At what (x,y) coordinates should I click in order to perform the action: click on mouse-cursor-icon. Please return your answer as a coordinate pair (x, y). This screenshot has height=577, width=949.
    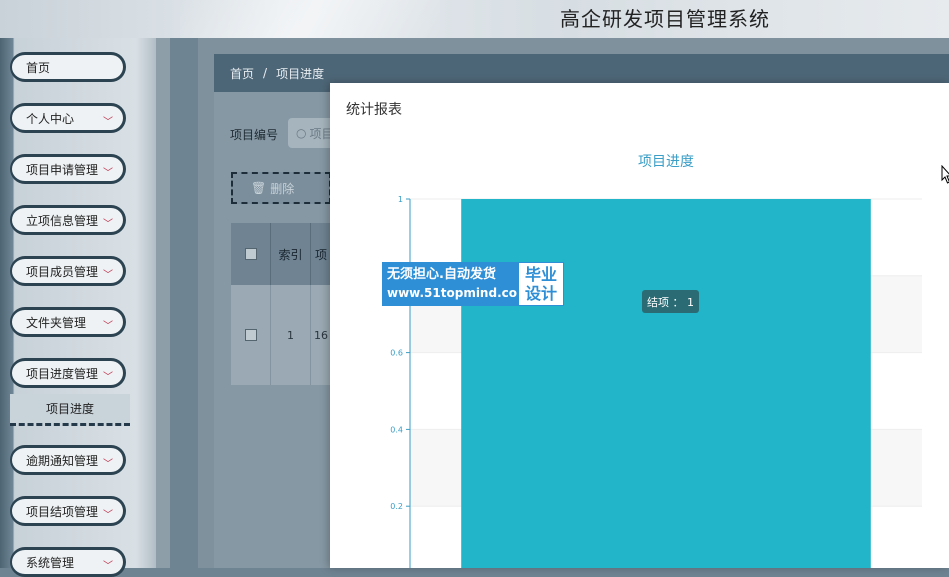
    Looking at the image, I should click on (945, 174).